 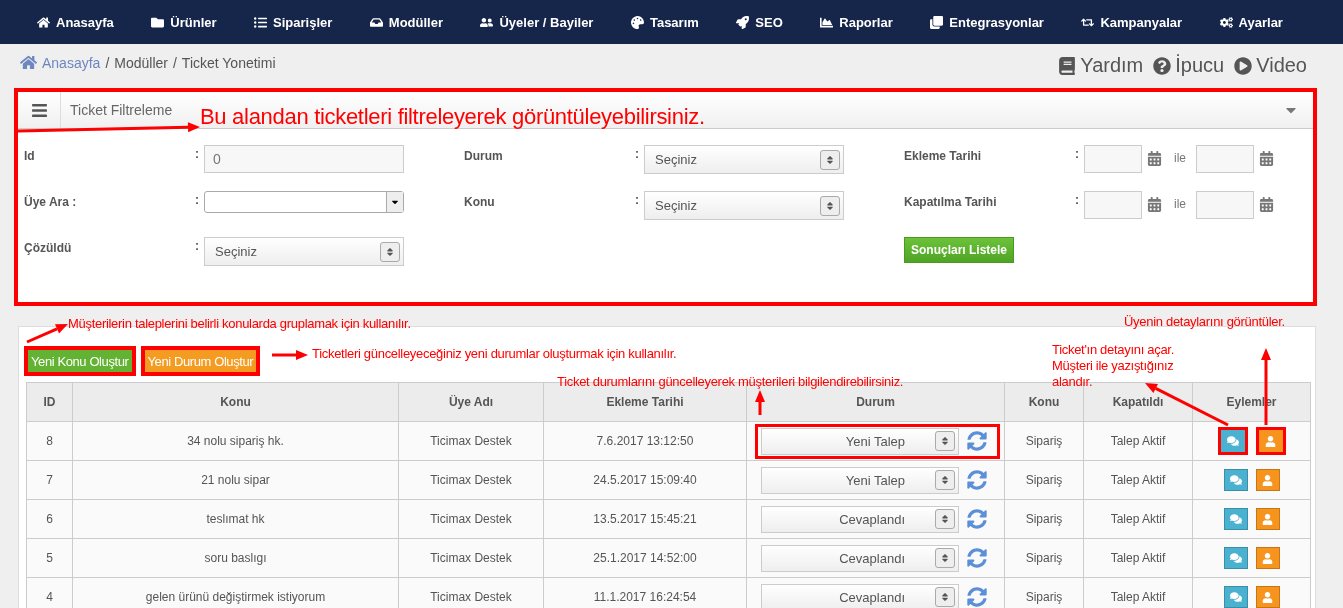 What do you see at coordinates (235, 592) in the screenshot?
I see `table-cell: gelen ürünü değiştirmek istiyorum` at bounding box center [235, 592].